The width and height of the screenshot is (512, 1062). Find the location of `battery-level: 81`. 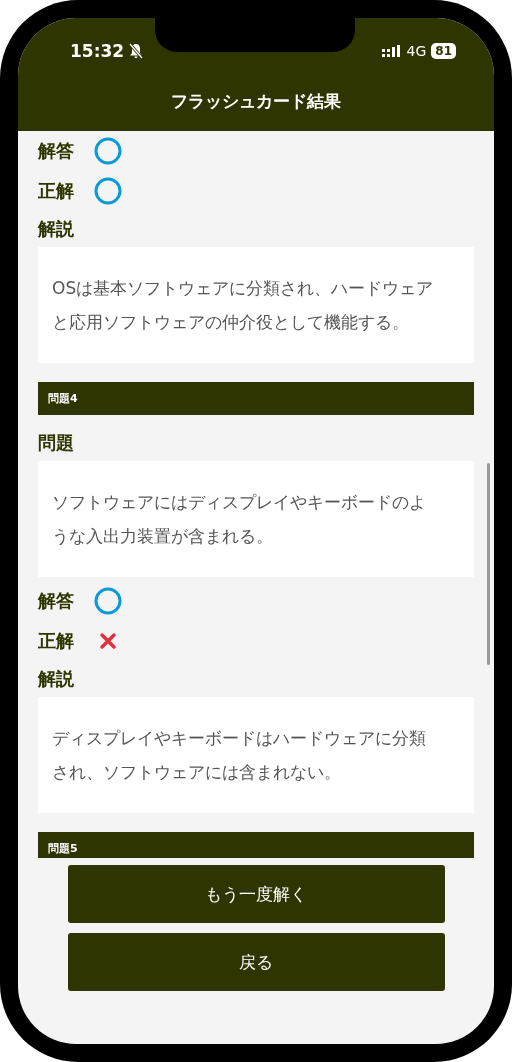

battery-level: 81 is located at coordinates (443, 51).